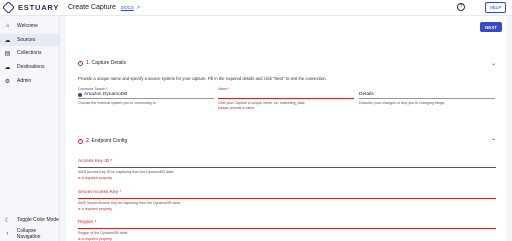 The height and width of the screenshot is (241, 512). I want to click on dynamodb-icon, so click(80, 94).